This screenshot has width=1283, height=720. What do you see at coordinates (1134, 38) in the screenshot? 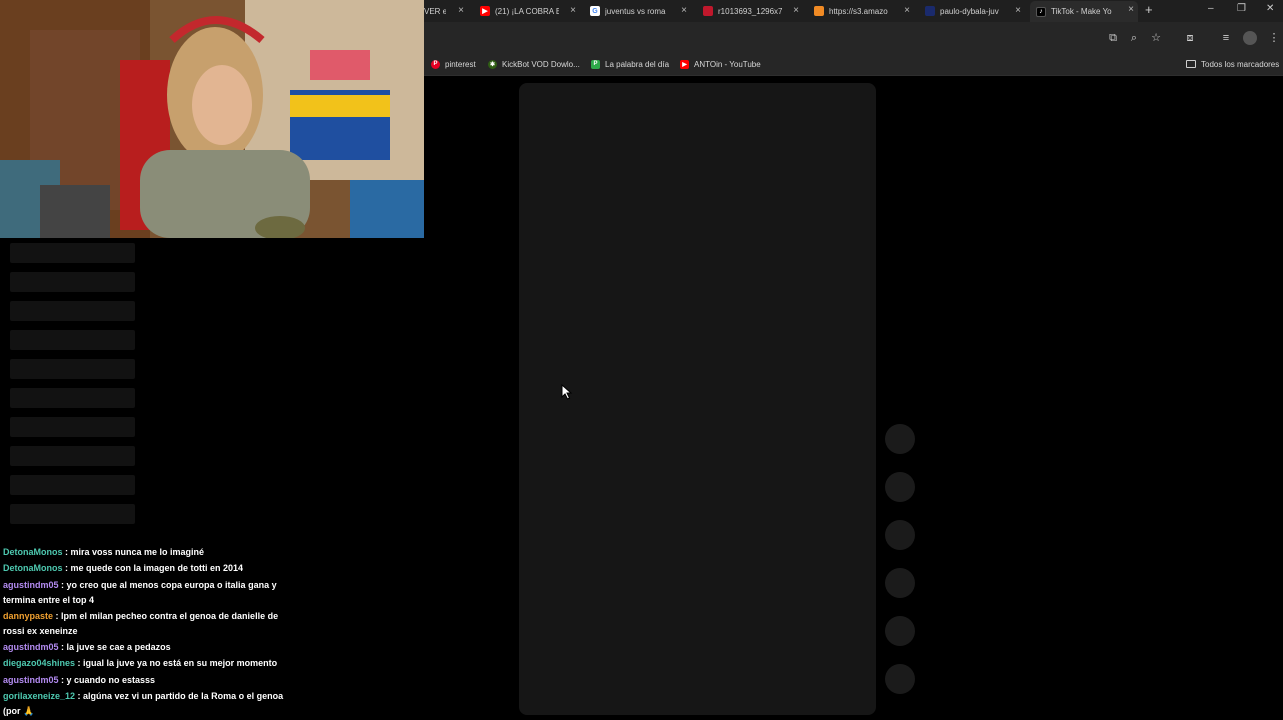
I see `zoom-icon: ⌕` at bounding box center [1134, 38].